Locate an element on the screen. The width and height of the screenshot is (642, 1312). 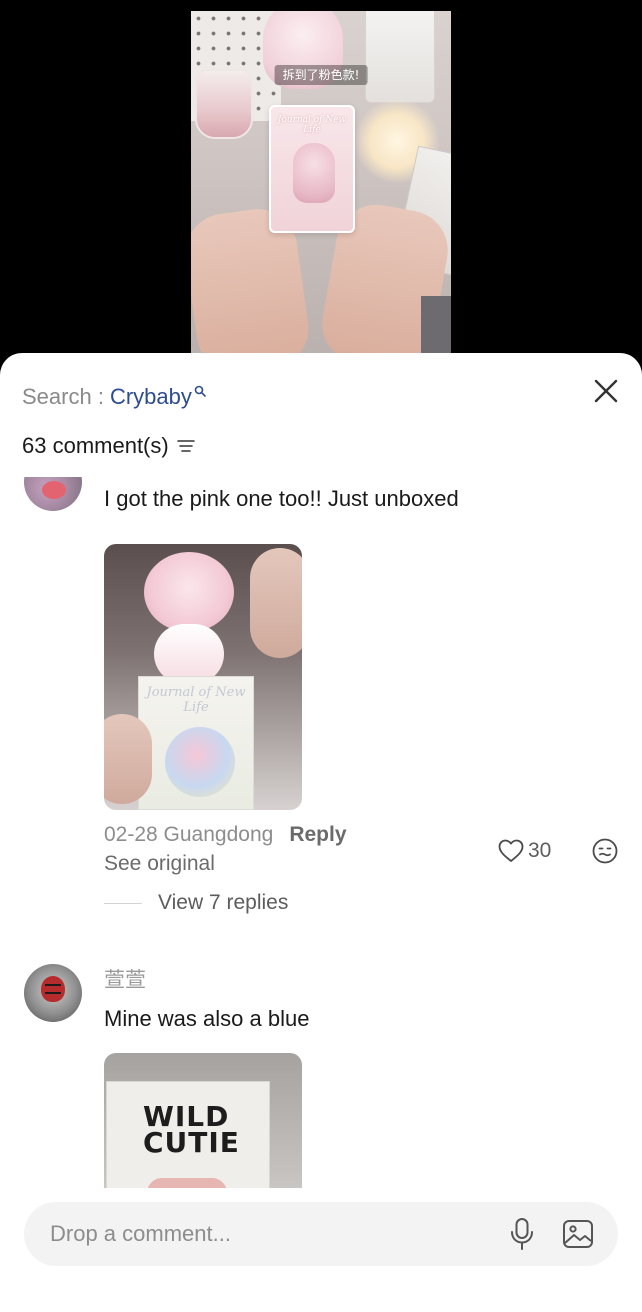
search-suggestion: Search : Crybaby is located at coordinates (114, 397).